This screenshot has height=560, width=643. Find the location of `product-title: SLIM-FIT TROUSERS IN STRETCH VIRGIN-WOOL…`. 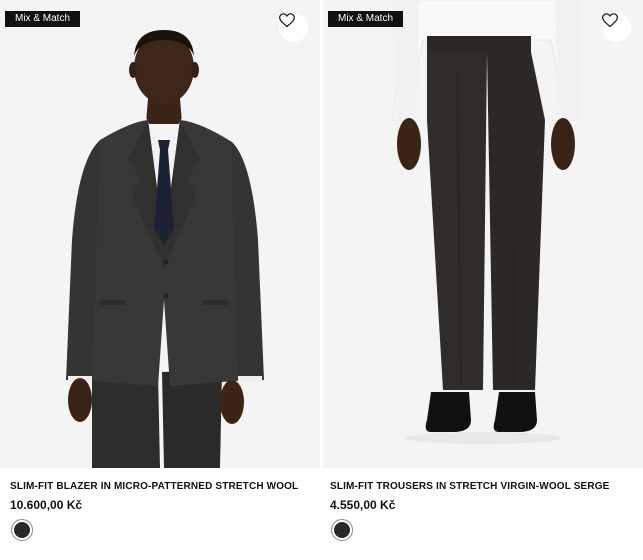

product-title: SLIM-FIT TROUSERS IN STRETCH VIRGIN-WOOL… is located at coordinates (483, 486).